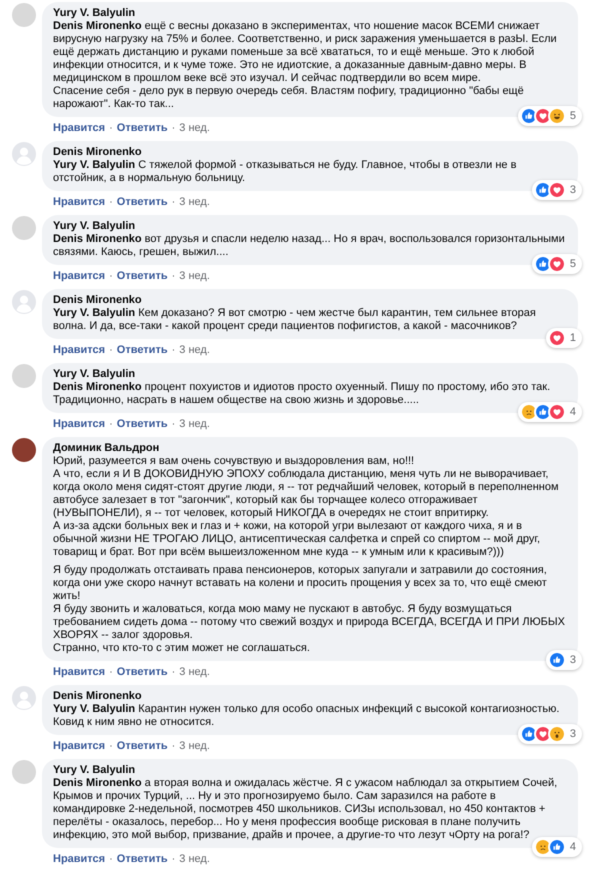  I want to click on laughing-face-icon, so click(557, 116).